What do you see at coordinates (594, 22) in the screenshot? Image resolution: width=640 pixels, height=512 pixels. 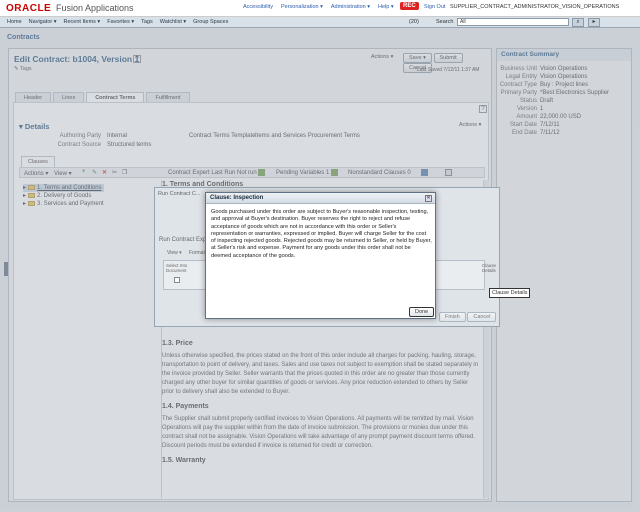 I see `advanced-search-icon: ▸` at bounding box center [594, 22].